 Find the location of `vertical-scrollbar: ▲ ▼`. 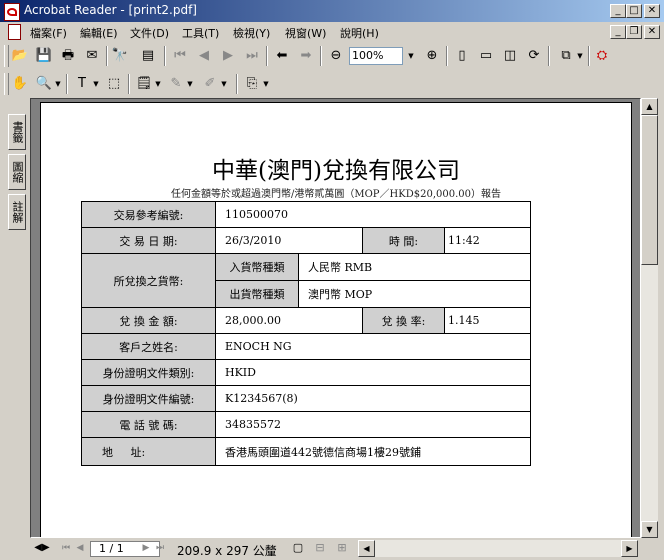

vertical-scrollbar: ▲ ▼ is located at coordinates (649, 318).